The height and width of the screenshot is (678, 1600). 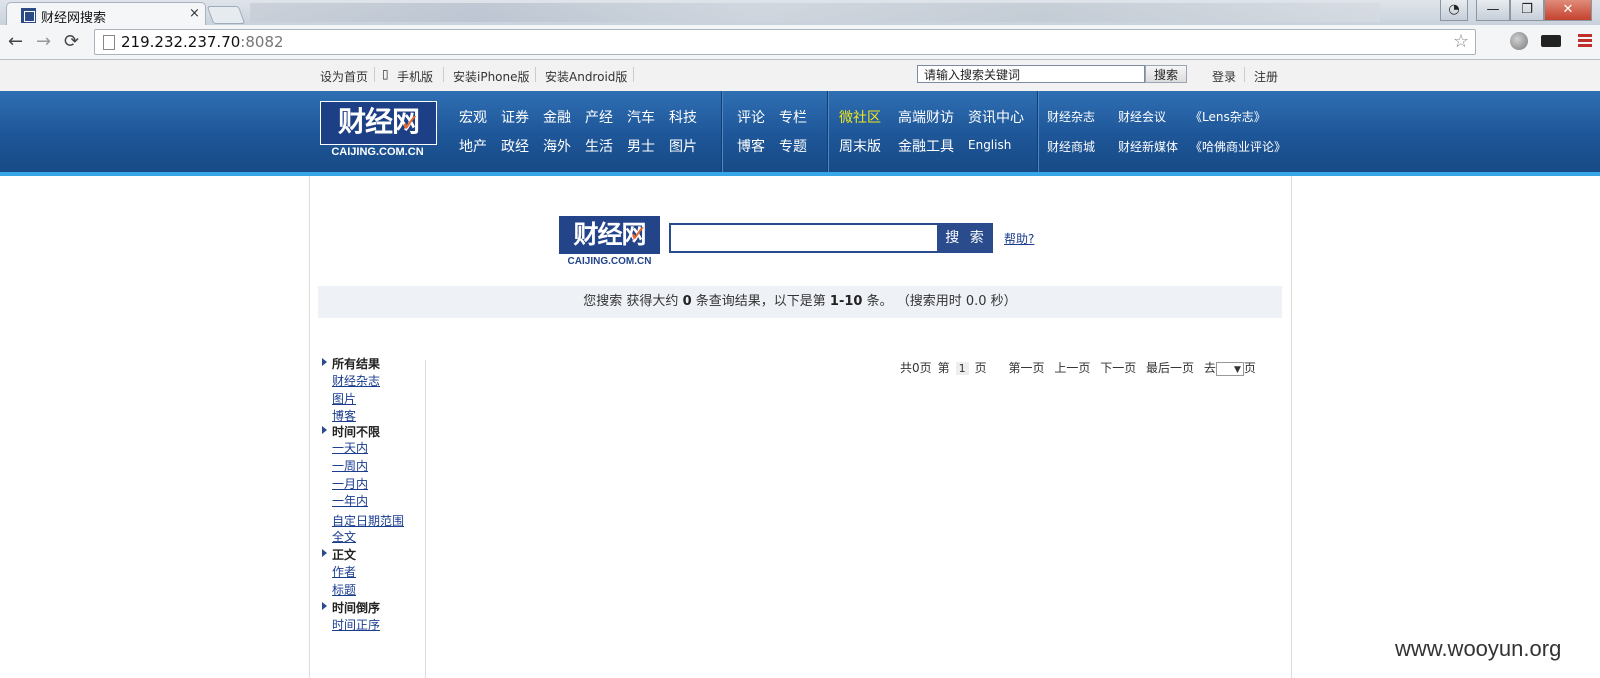 I want to click on pager-current: 1, so click(x=962, y=368).